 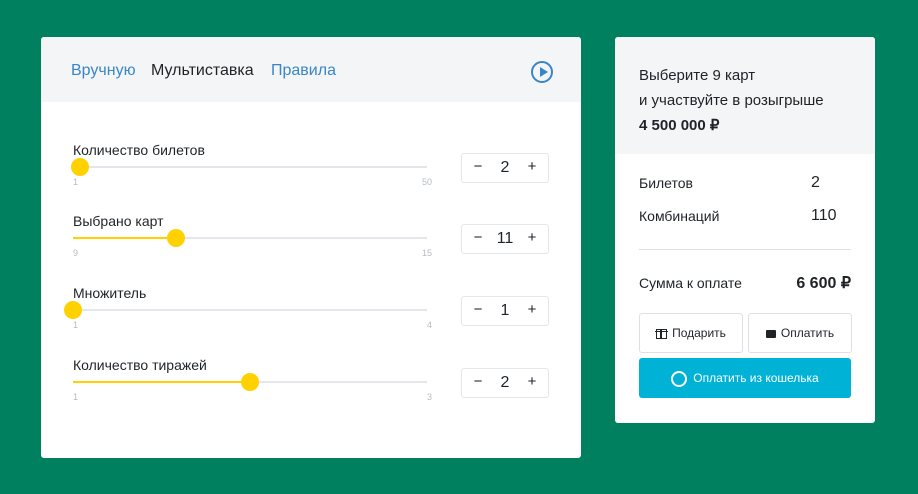 I want to click on total-label: Сумма к оплате, so click(x=690, y=283).